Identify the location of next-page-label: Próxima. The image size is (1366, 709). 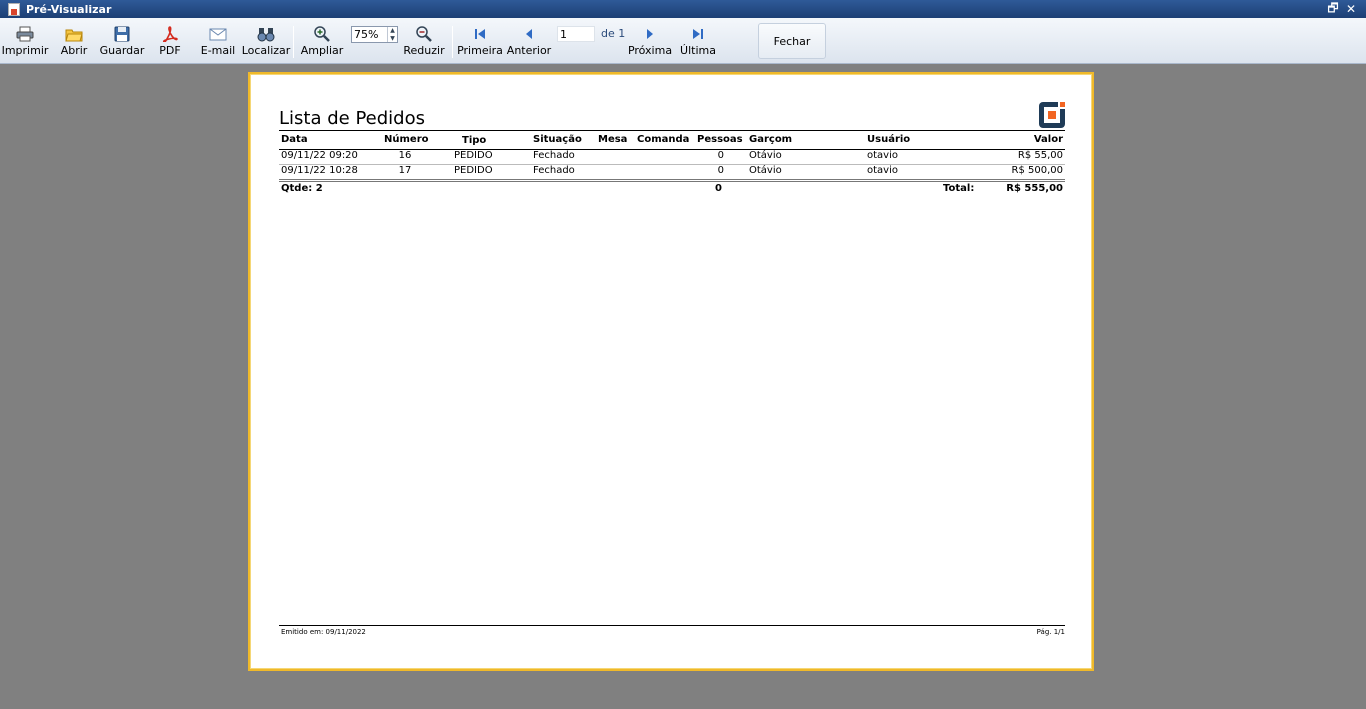
(650, 50).